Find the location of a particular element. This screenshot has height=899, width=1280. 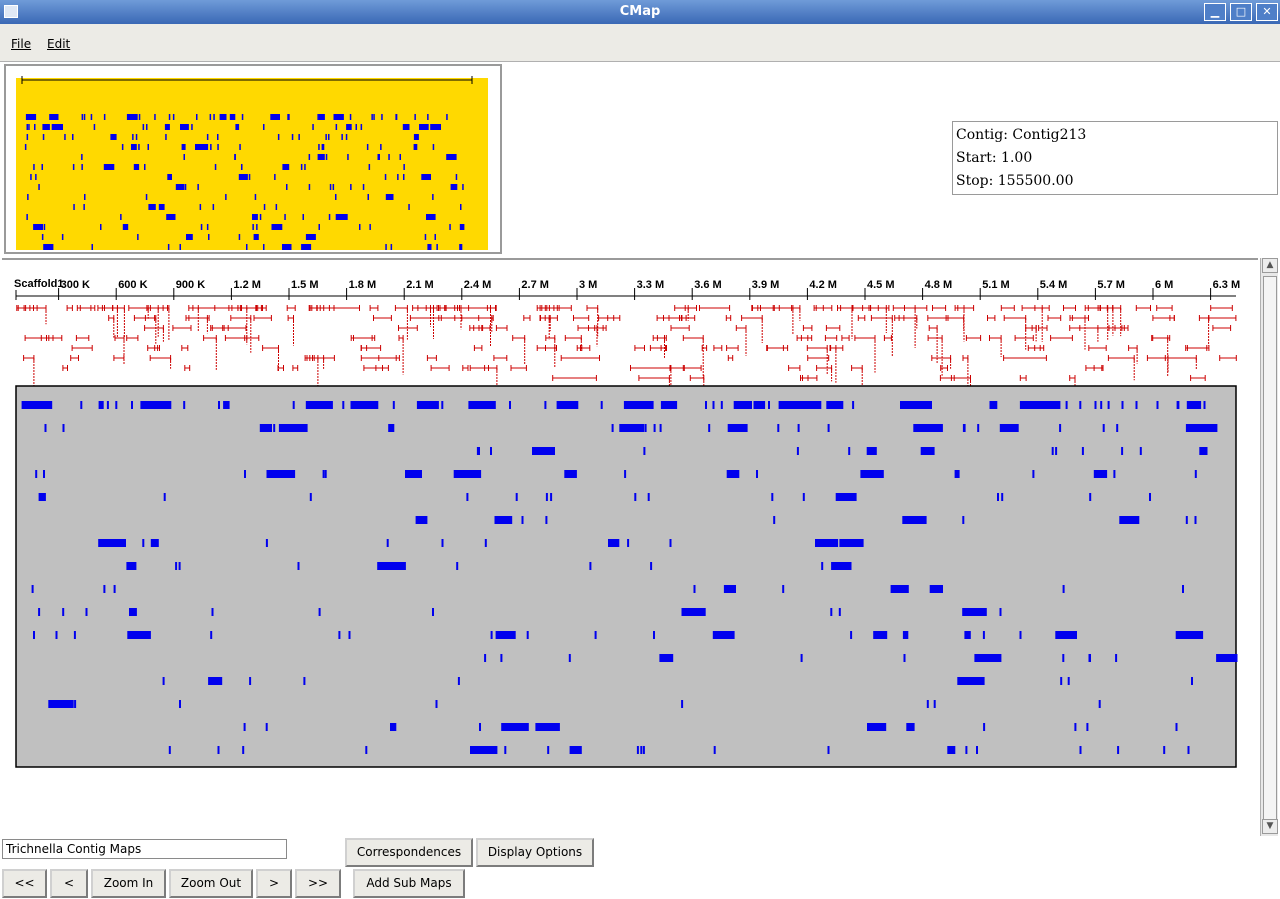

scroll-down-icon: ▼ is located at coordinates (1270, 826).